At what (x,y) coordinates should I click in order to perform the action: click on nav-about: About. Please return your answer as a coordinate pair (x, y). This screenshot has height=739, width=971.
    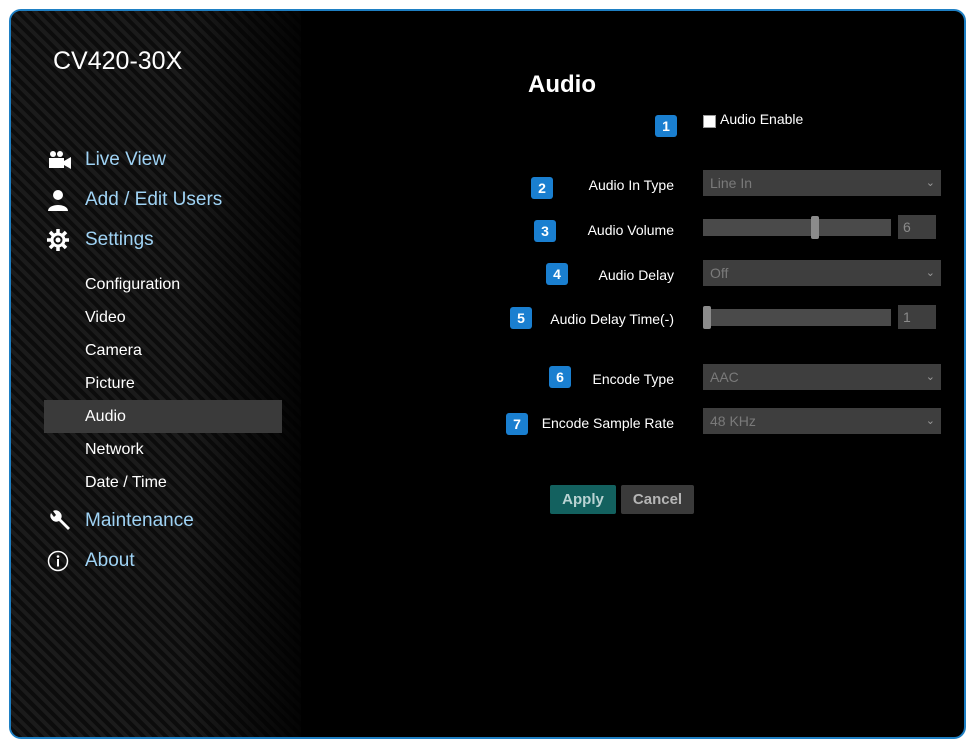
    Looking at the image, I should click on (91, 561).